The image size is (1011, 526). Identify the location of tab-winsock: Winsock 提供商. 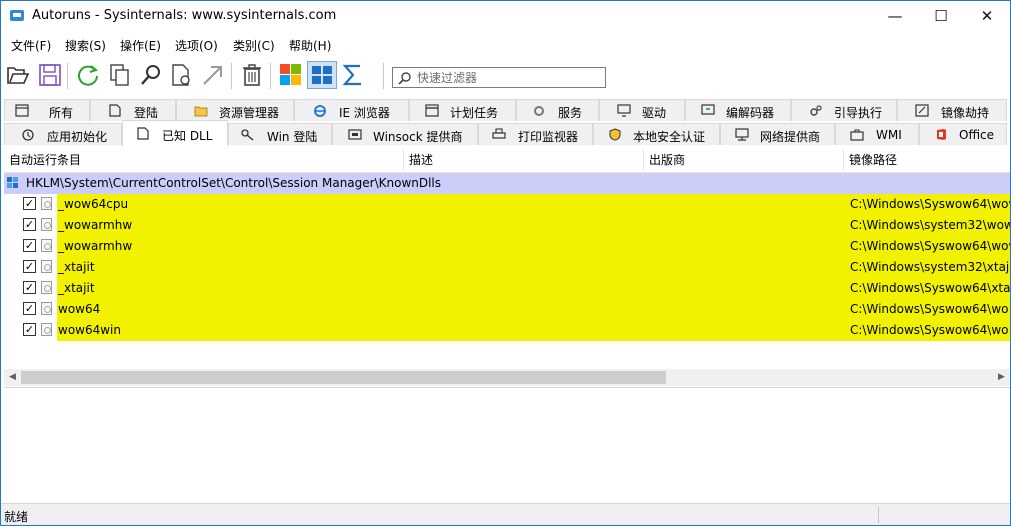
(405, 134).